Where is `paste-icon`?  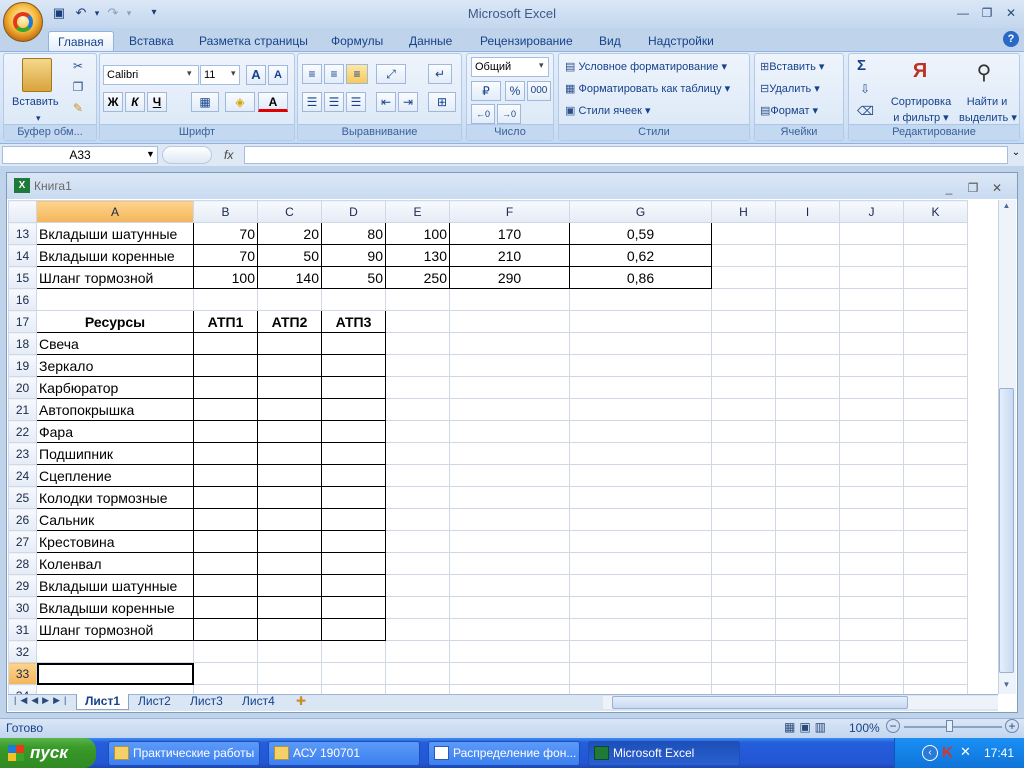
paste-icon is located at coordinates (37, 75).